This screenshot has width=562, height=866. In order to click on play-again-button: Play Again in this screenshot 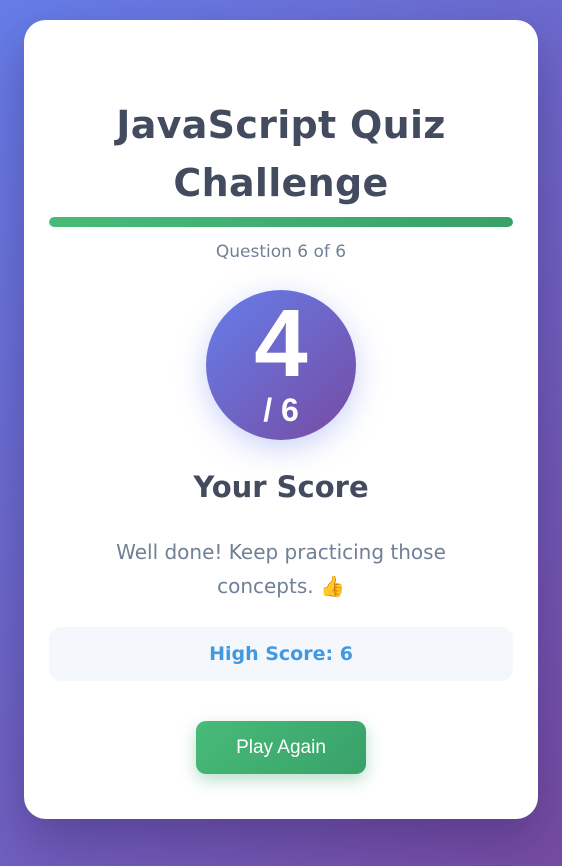, I will do `click(281, 747)`.